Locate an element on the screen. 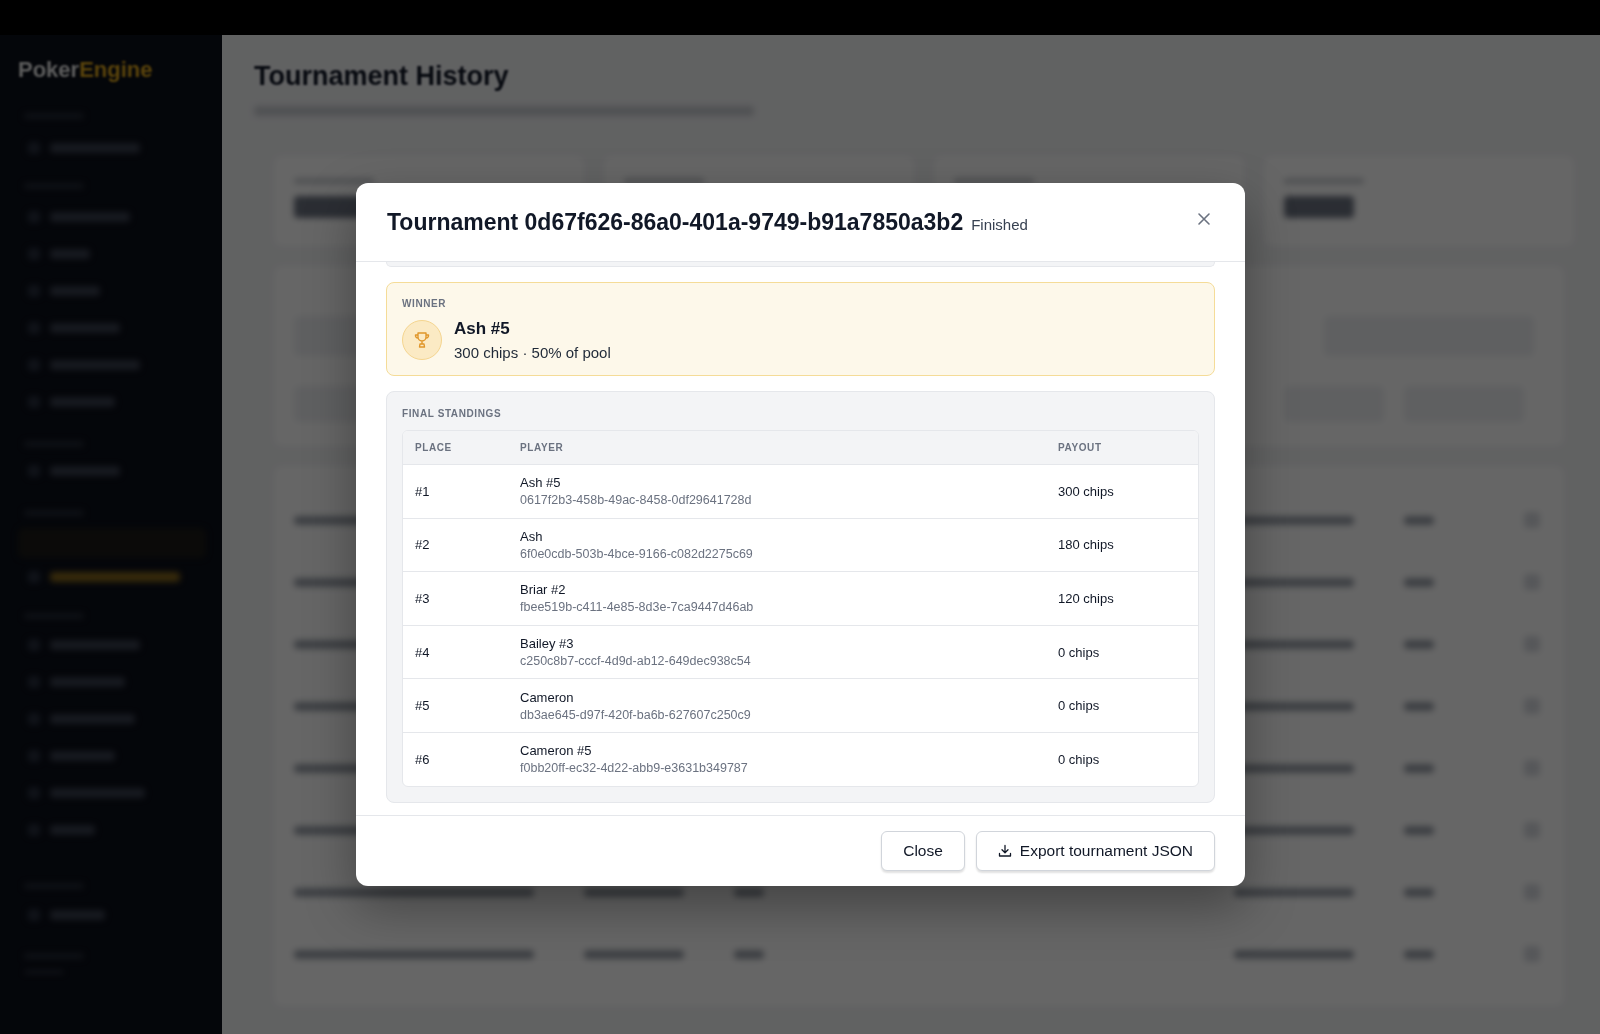 This screenshot has width=1600, height=1034. player-id: db3ae645-d97f-420f-ba6b-627607c250c9 is located at coordinates (635, 714).